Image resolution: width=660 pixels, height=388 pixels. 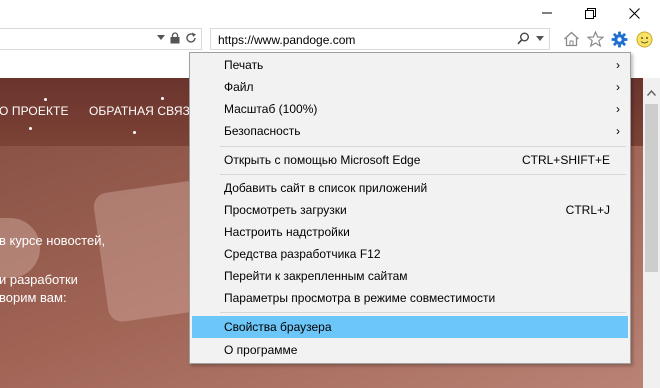 I want to click on site-text-line: в курсе новостей,, so click(x=53, y=240).